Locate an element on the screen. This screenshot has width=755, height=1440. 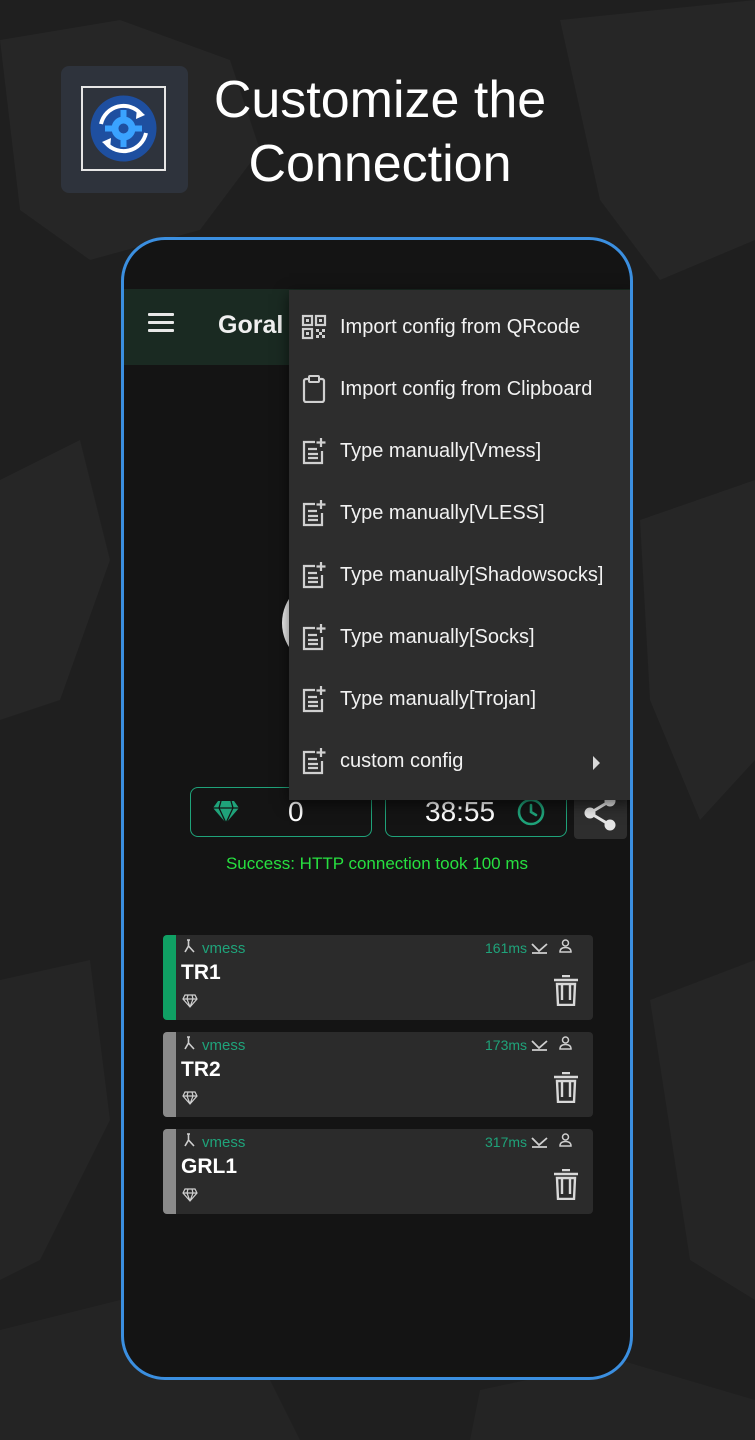
server-ping: 161ms is located at coordinates (506, 948).